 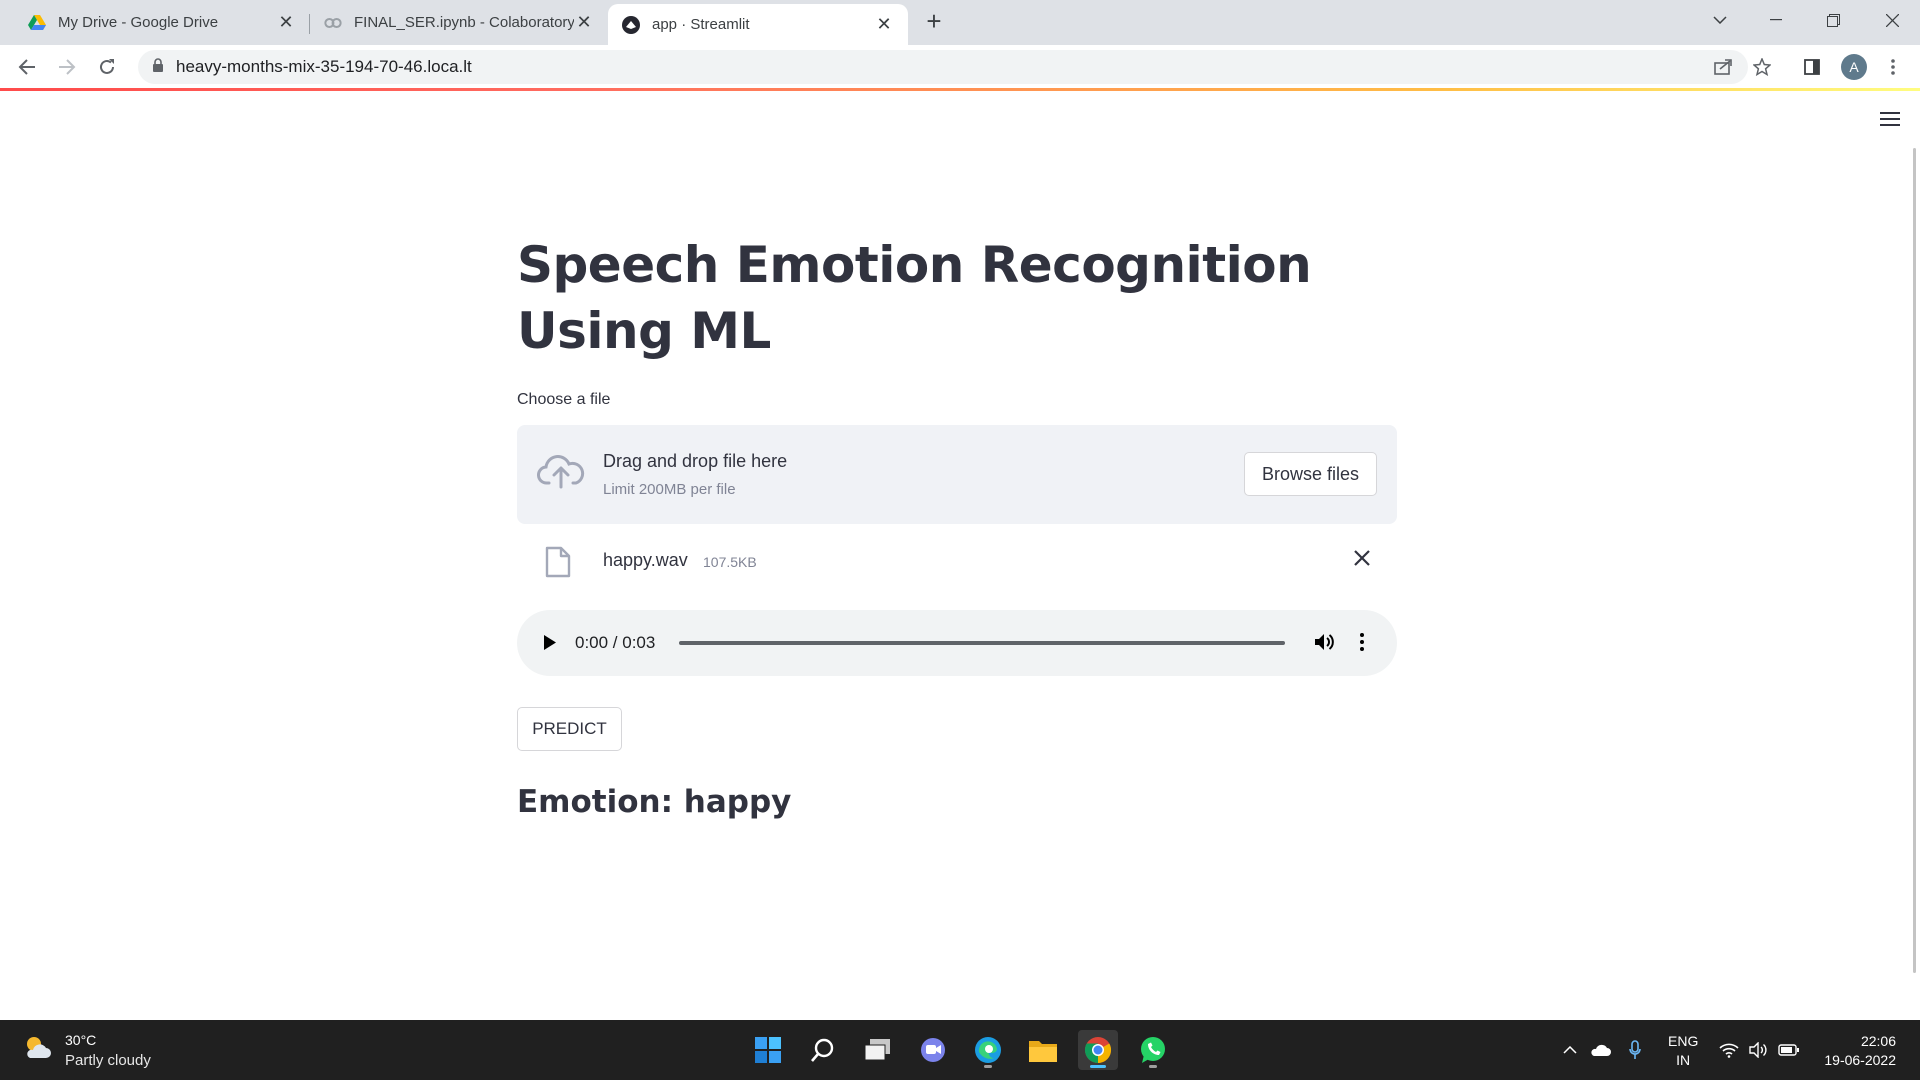 What do you see at coordinates (1635, 1050) in the screenshot?
I see `microphone-icon` at bounding box center [1635, 1050].